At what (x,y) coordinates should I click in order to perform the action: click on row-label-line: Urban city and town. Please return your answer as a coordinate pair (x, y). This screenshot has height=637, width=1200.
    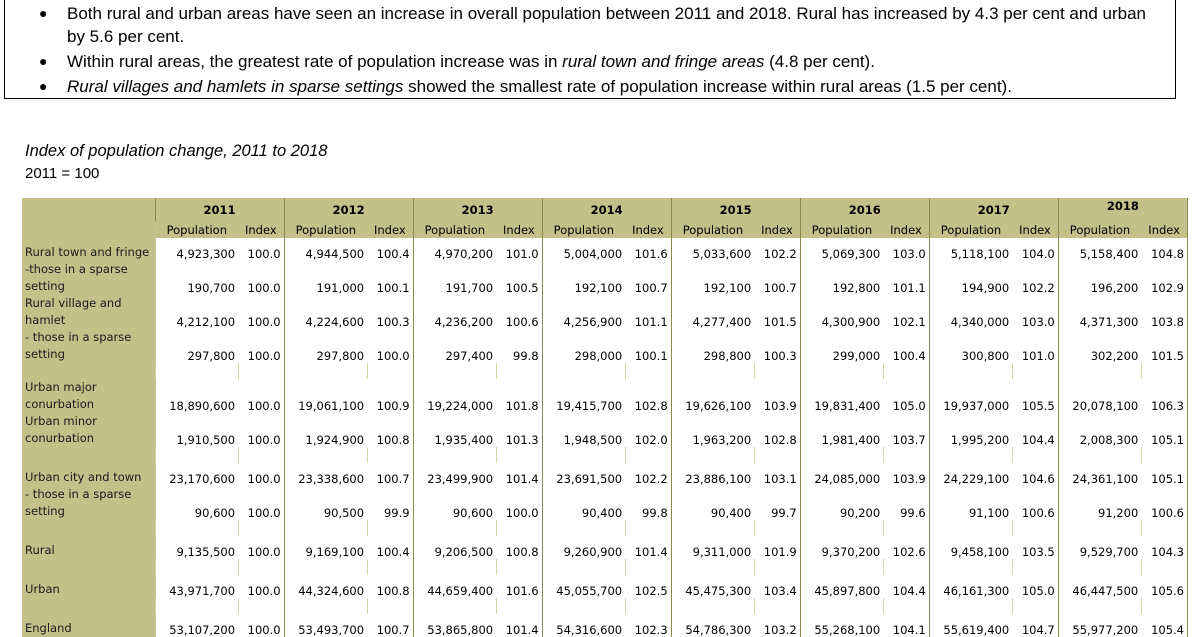
    Looking at the image, I should click on (83, 477).